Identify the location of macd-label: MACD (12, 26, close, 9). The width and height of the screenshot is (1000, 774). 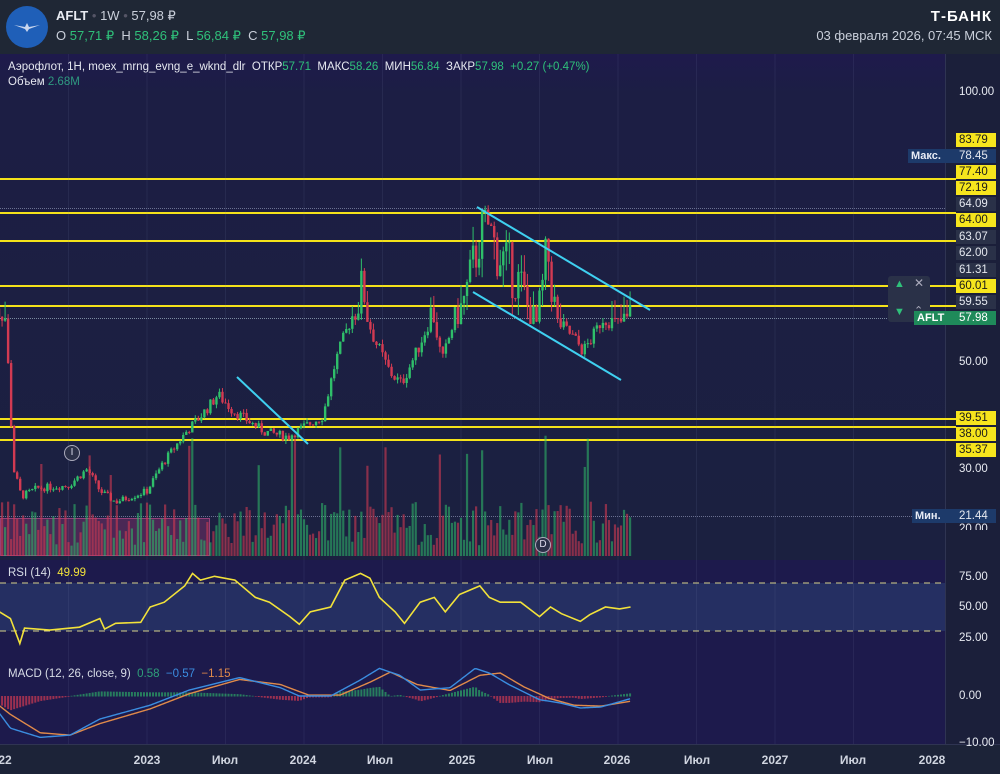
(69, 674).